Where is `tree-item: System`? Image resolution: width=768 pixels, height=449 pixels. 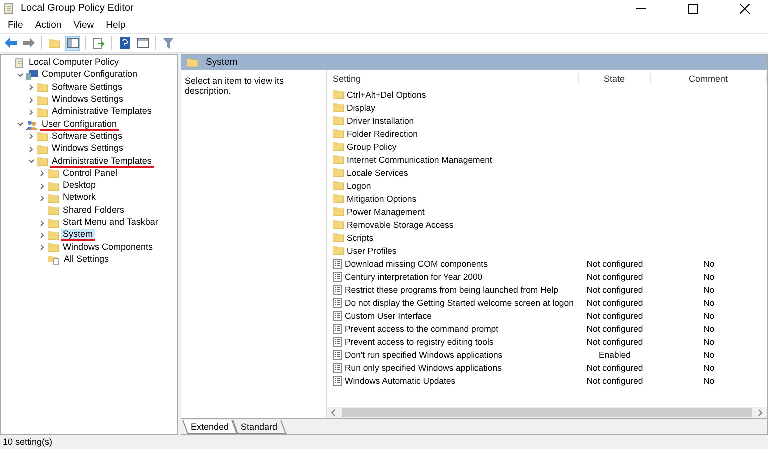 tree-item: System is located at coordinates (78, 235).